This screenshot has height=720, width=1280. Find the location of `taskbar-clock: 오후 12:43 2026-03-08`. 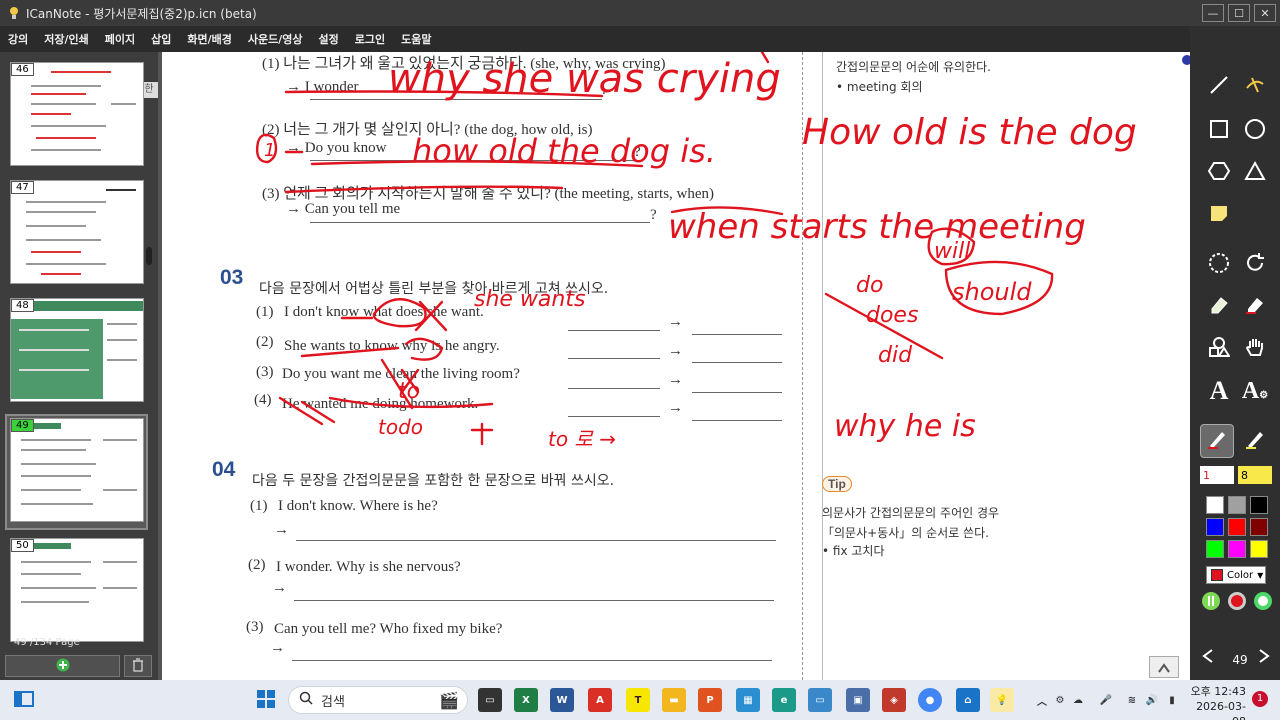

taskbar-clock: 오후 12:43 2026-03-08 is located at coordinates (1218, 702).